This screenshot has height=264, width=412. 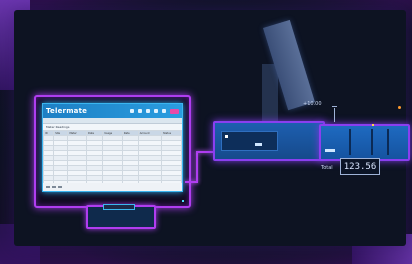 What do you see at coordinates (119, 207) in the screenshot?
I see `monitor-neck` at bounding box center [119, 207].